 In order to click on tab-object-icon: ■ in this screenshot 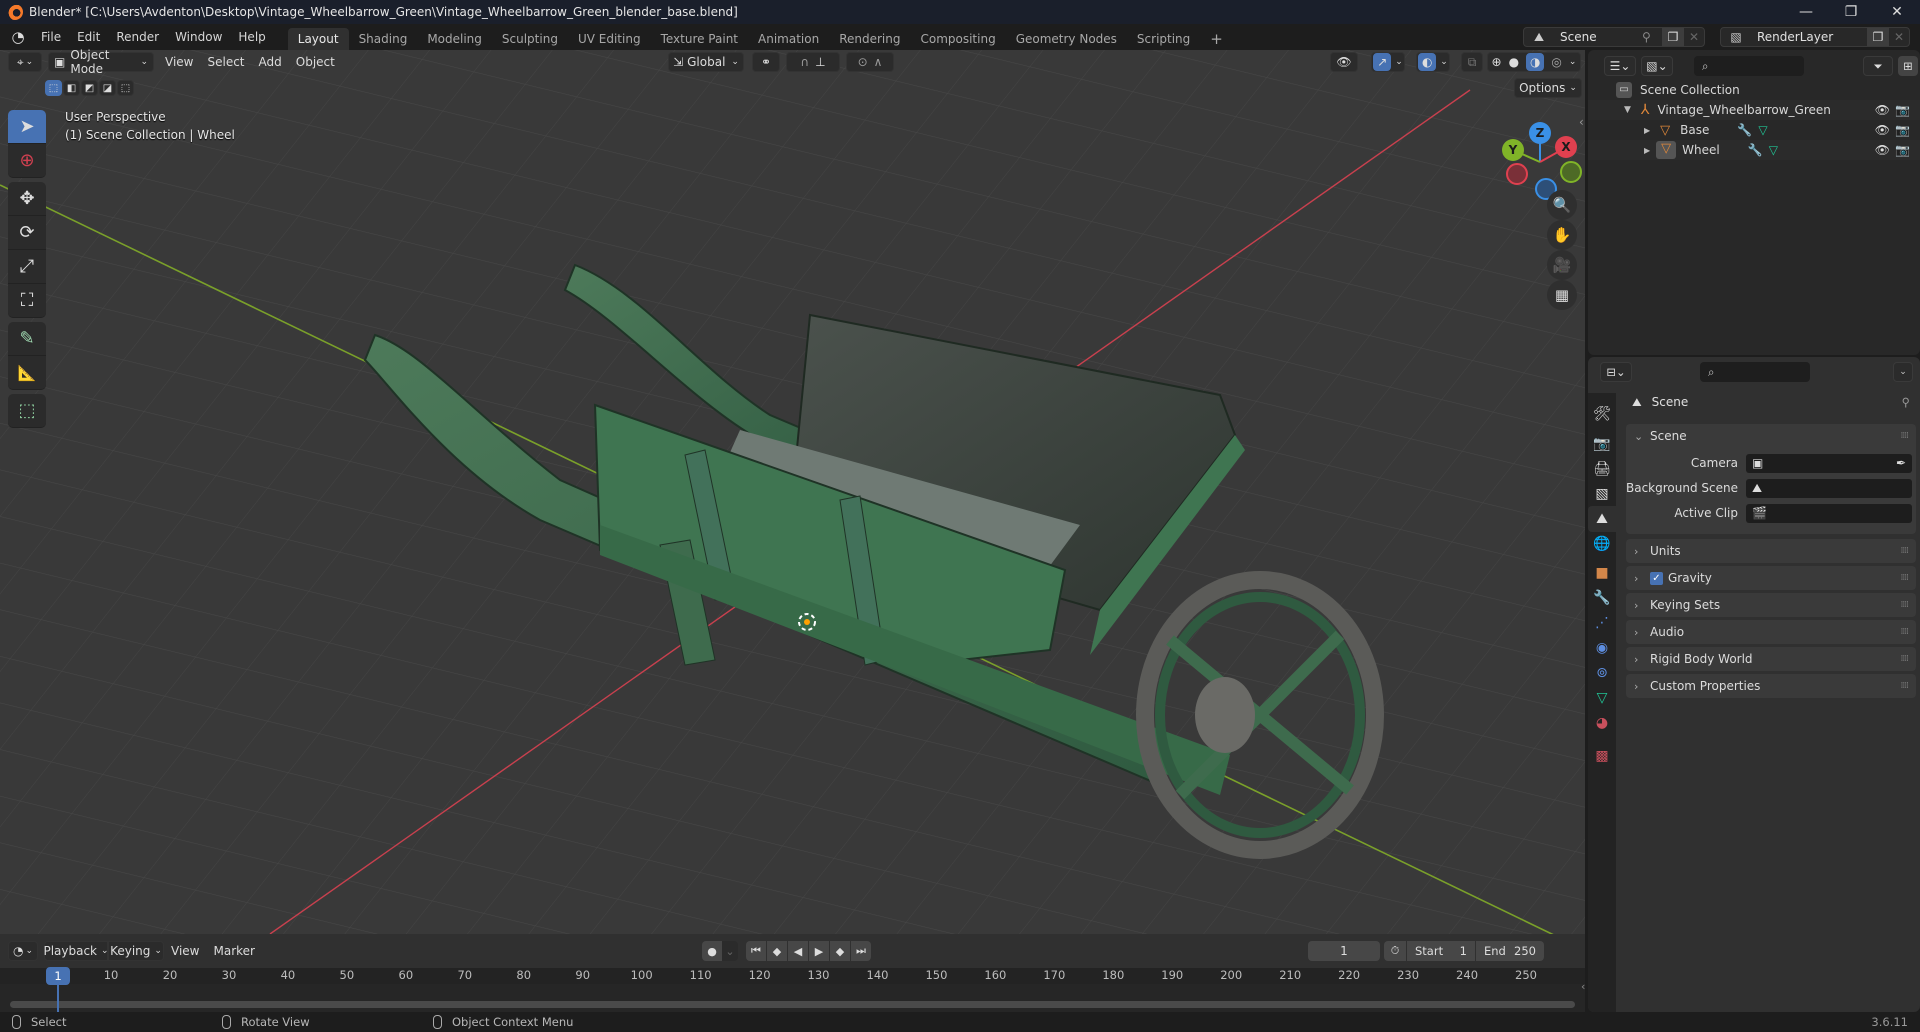, I will do `click(1602, 573)`.